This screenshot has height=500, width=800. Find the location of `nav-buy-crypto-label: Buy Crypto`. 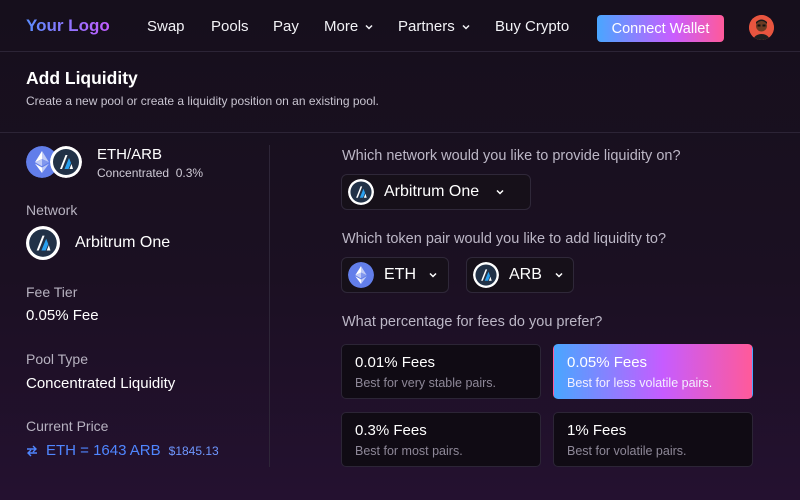

nav-buy-crypto-label: Buy Crypto is located at coordinates (532, 26).